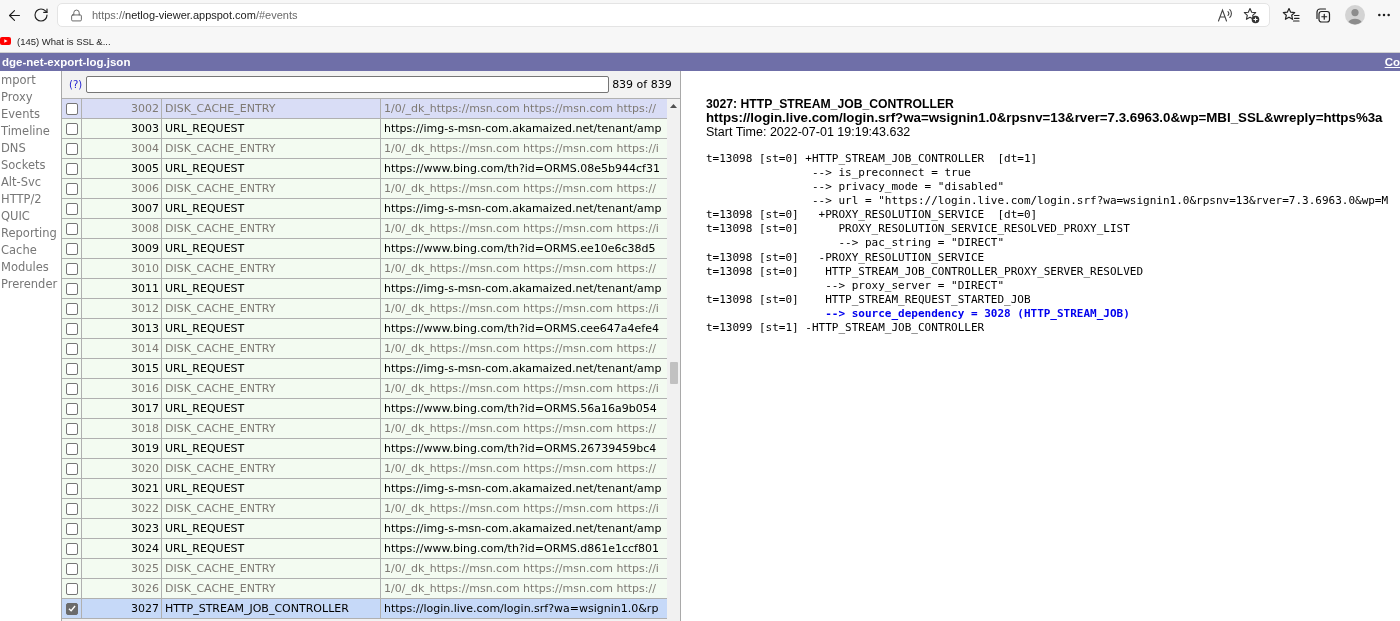  I want to click on sidebar-tab: Alt-Svc, so click(21, 182).